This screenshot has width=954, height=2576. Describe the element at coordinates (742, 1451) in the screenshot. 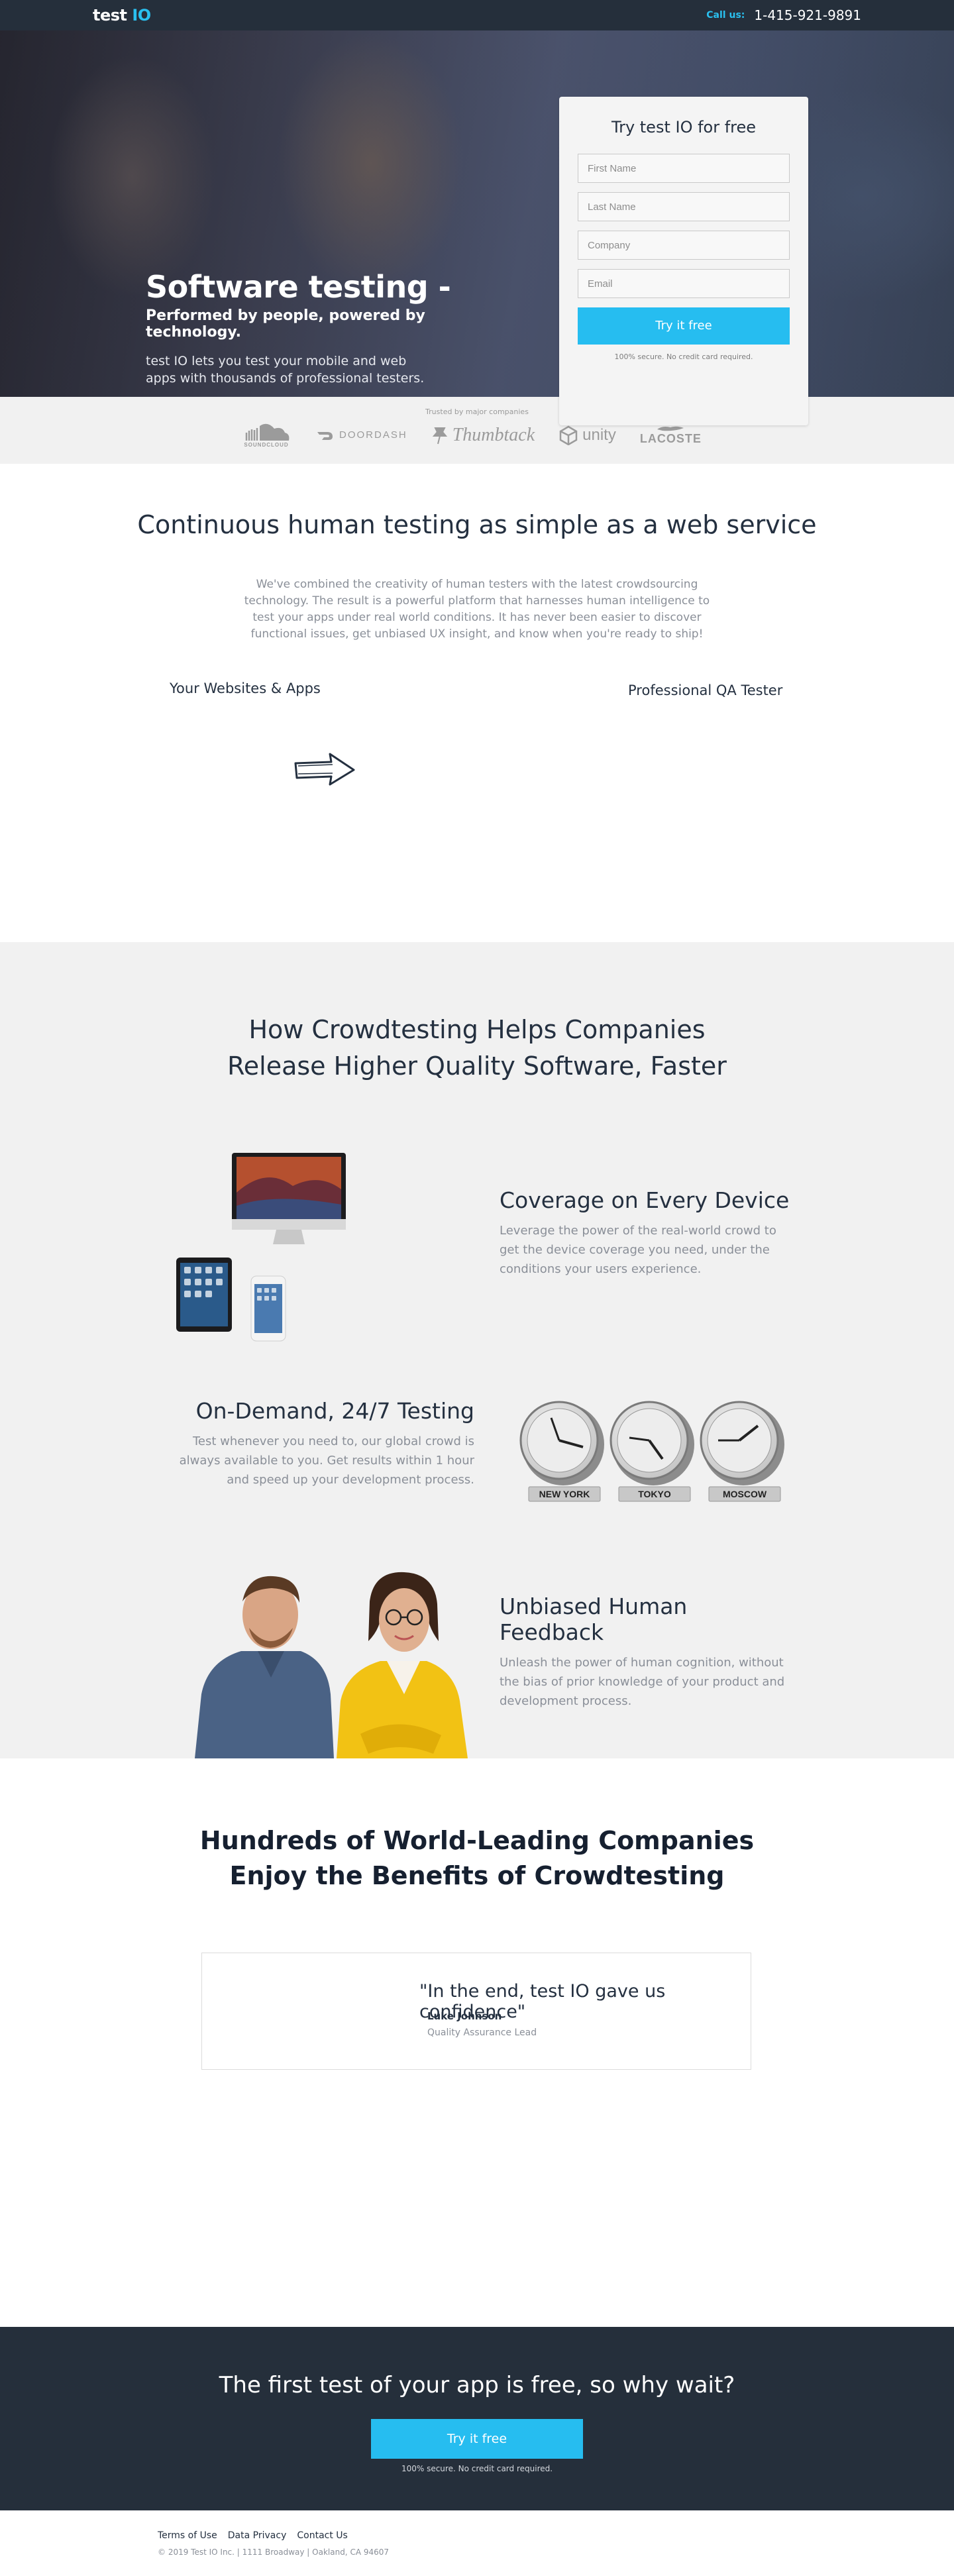

I see `clock-moscow: MOSCOW` at that location.